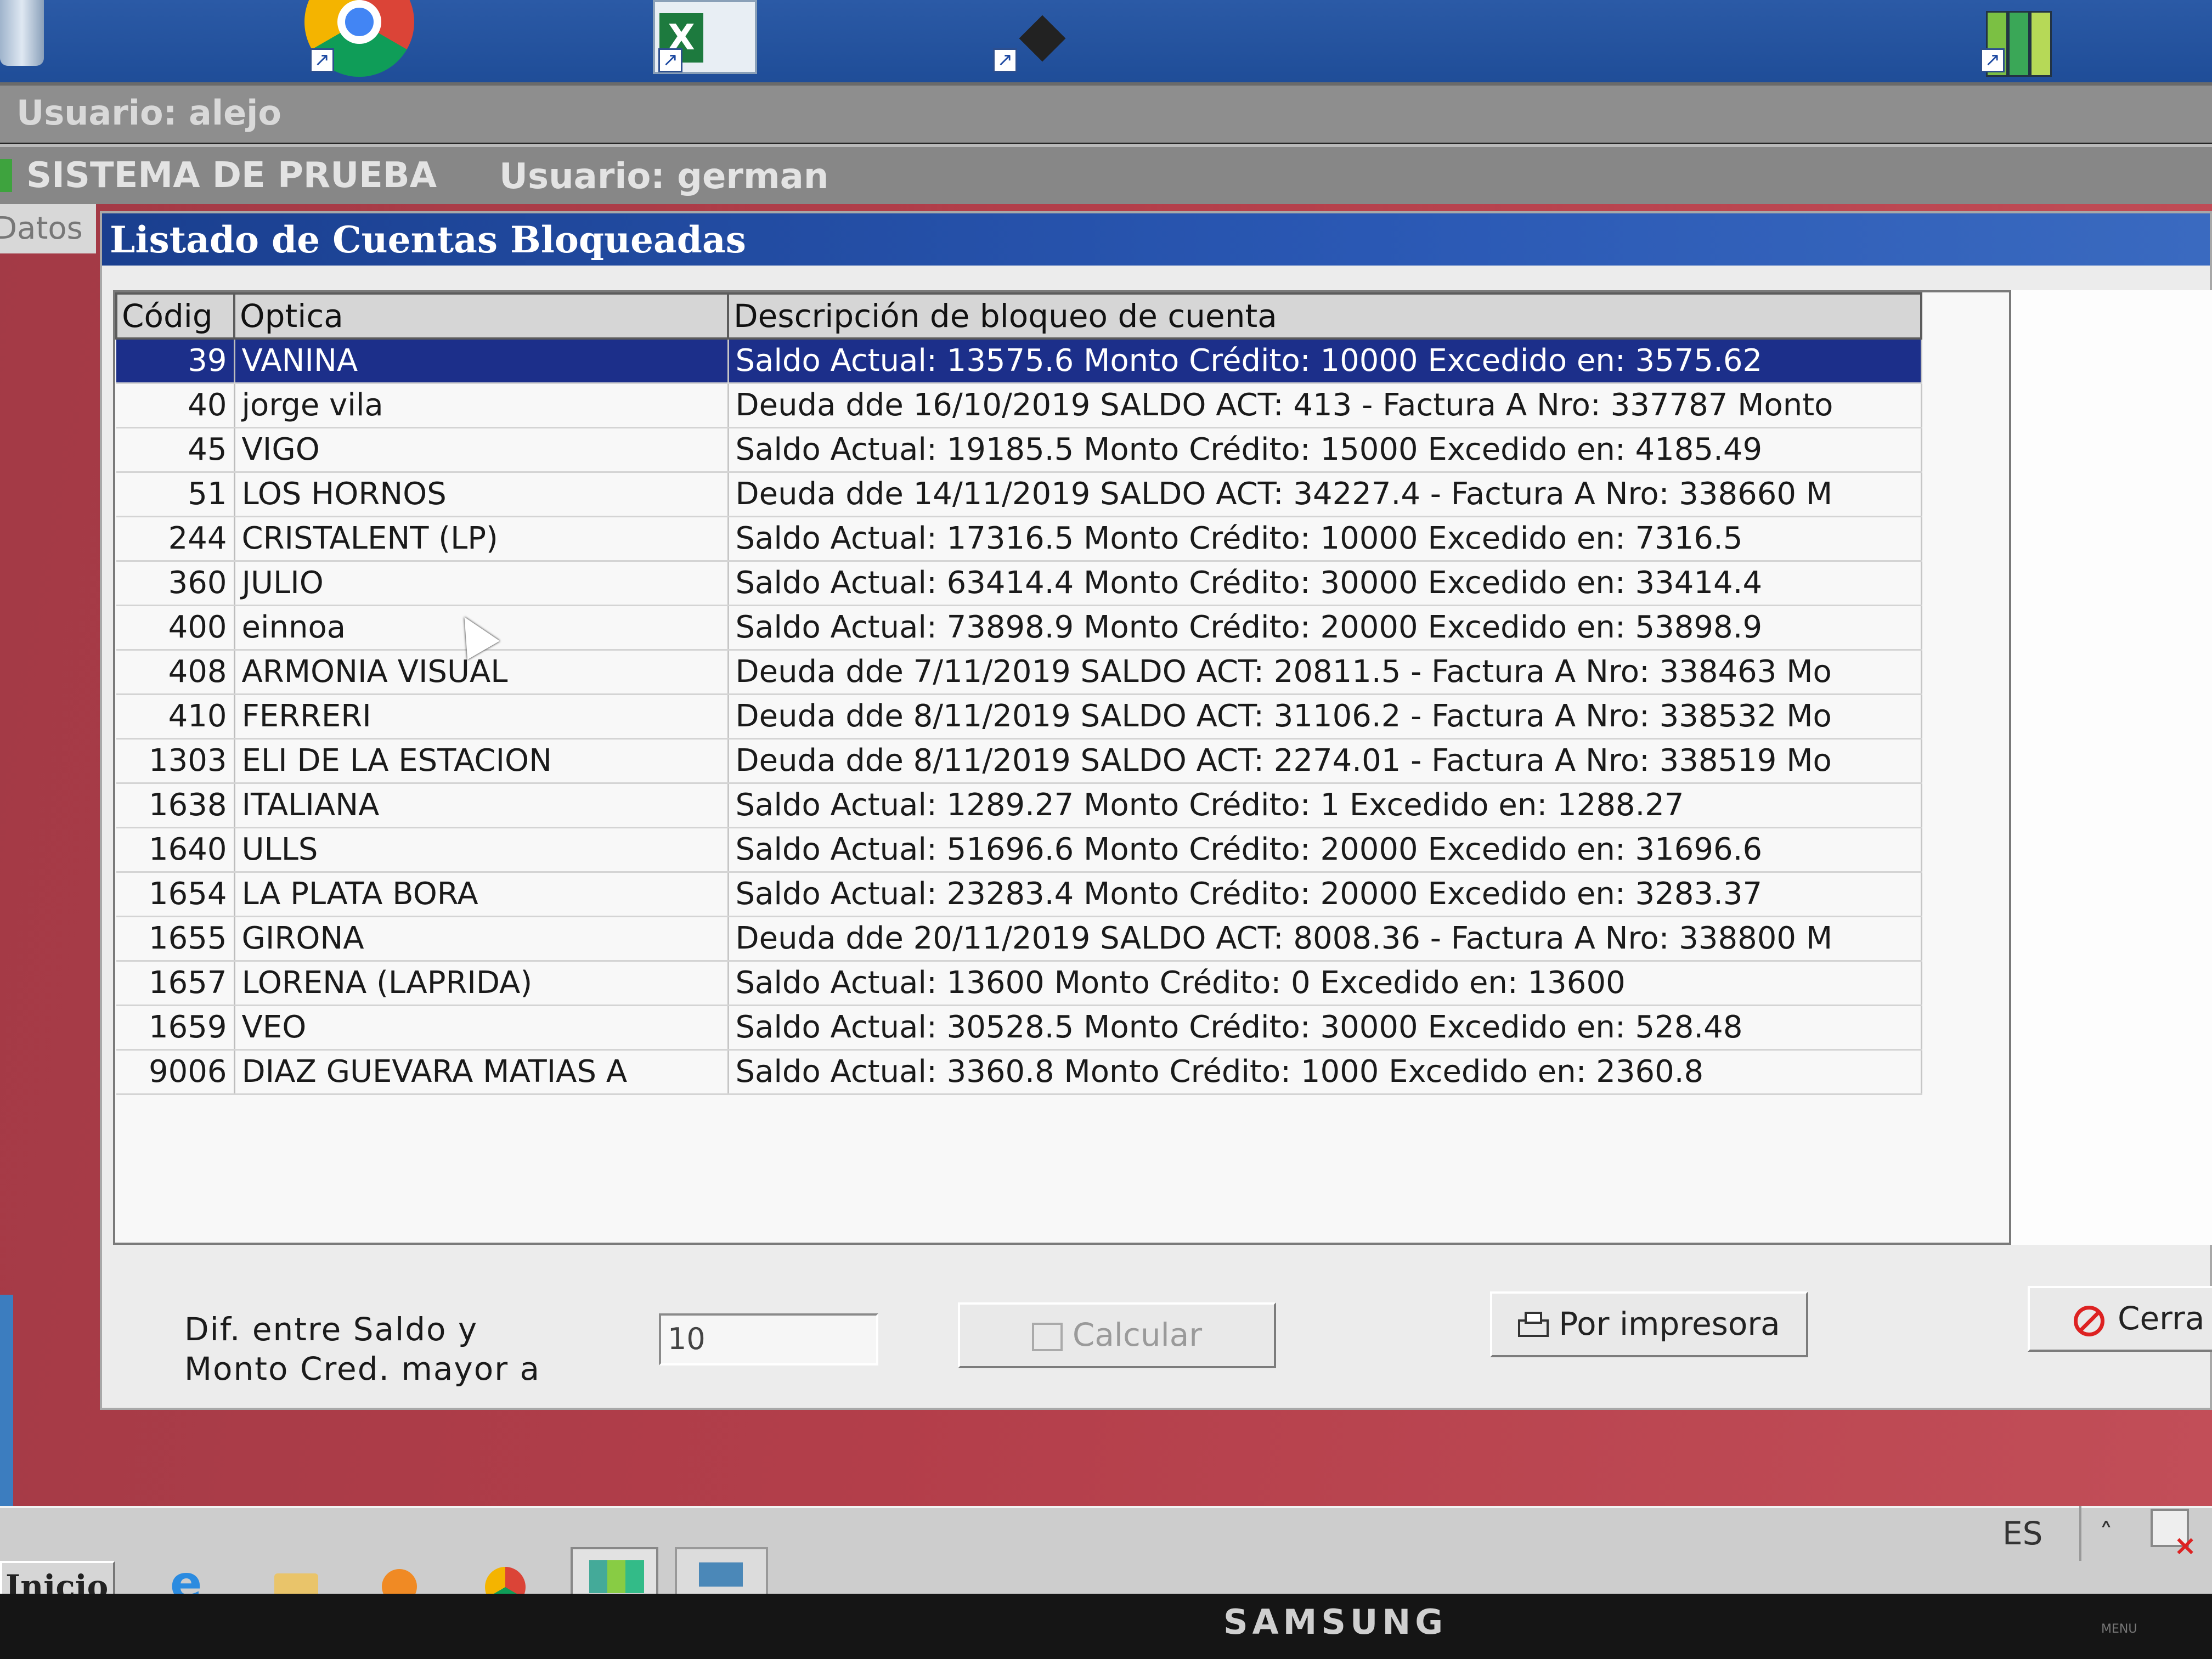 This screenshot has width=2212, height=1659. What do you see at coordinates (1335, 1622) in the screenshot?
I see `monitor-brand-logo: SAMSUNG` at bounding box center [1335, 1622].